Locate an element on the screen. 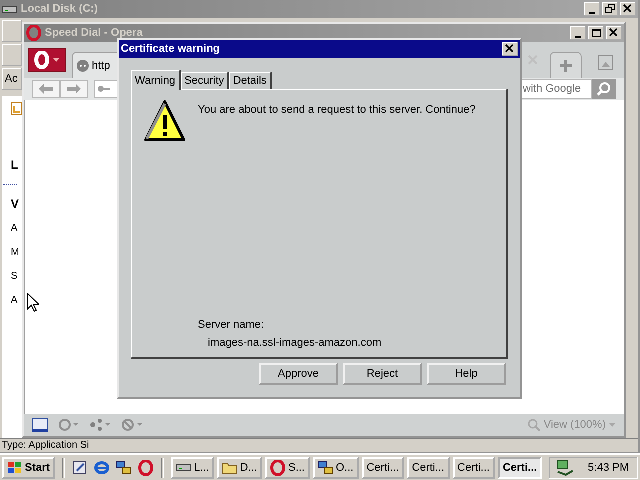 Image resolution: width=640 pixels, height=480 pixels. search-button is located at coordinates (604, 89).